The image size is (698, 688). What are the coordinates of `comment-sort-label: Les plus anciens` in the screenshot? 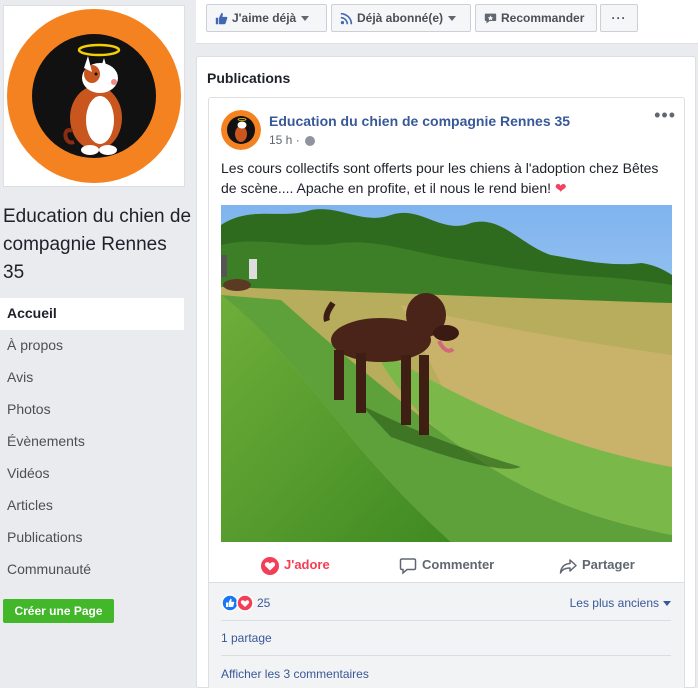 It's located at (614, 603).